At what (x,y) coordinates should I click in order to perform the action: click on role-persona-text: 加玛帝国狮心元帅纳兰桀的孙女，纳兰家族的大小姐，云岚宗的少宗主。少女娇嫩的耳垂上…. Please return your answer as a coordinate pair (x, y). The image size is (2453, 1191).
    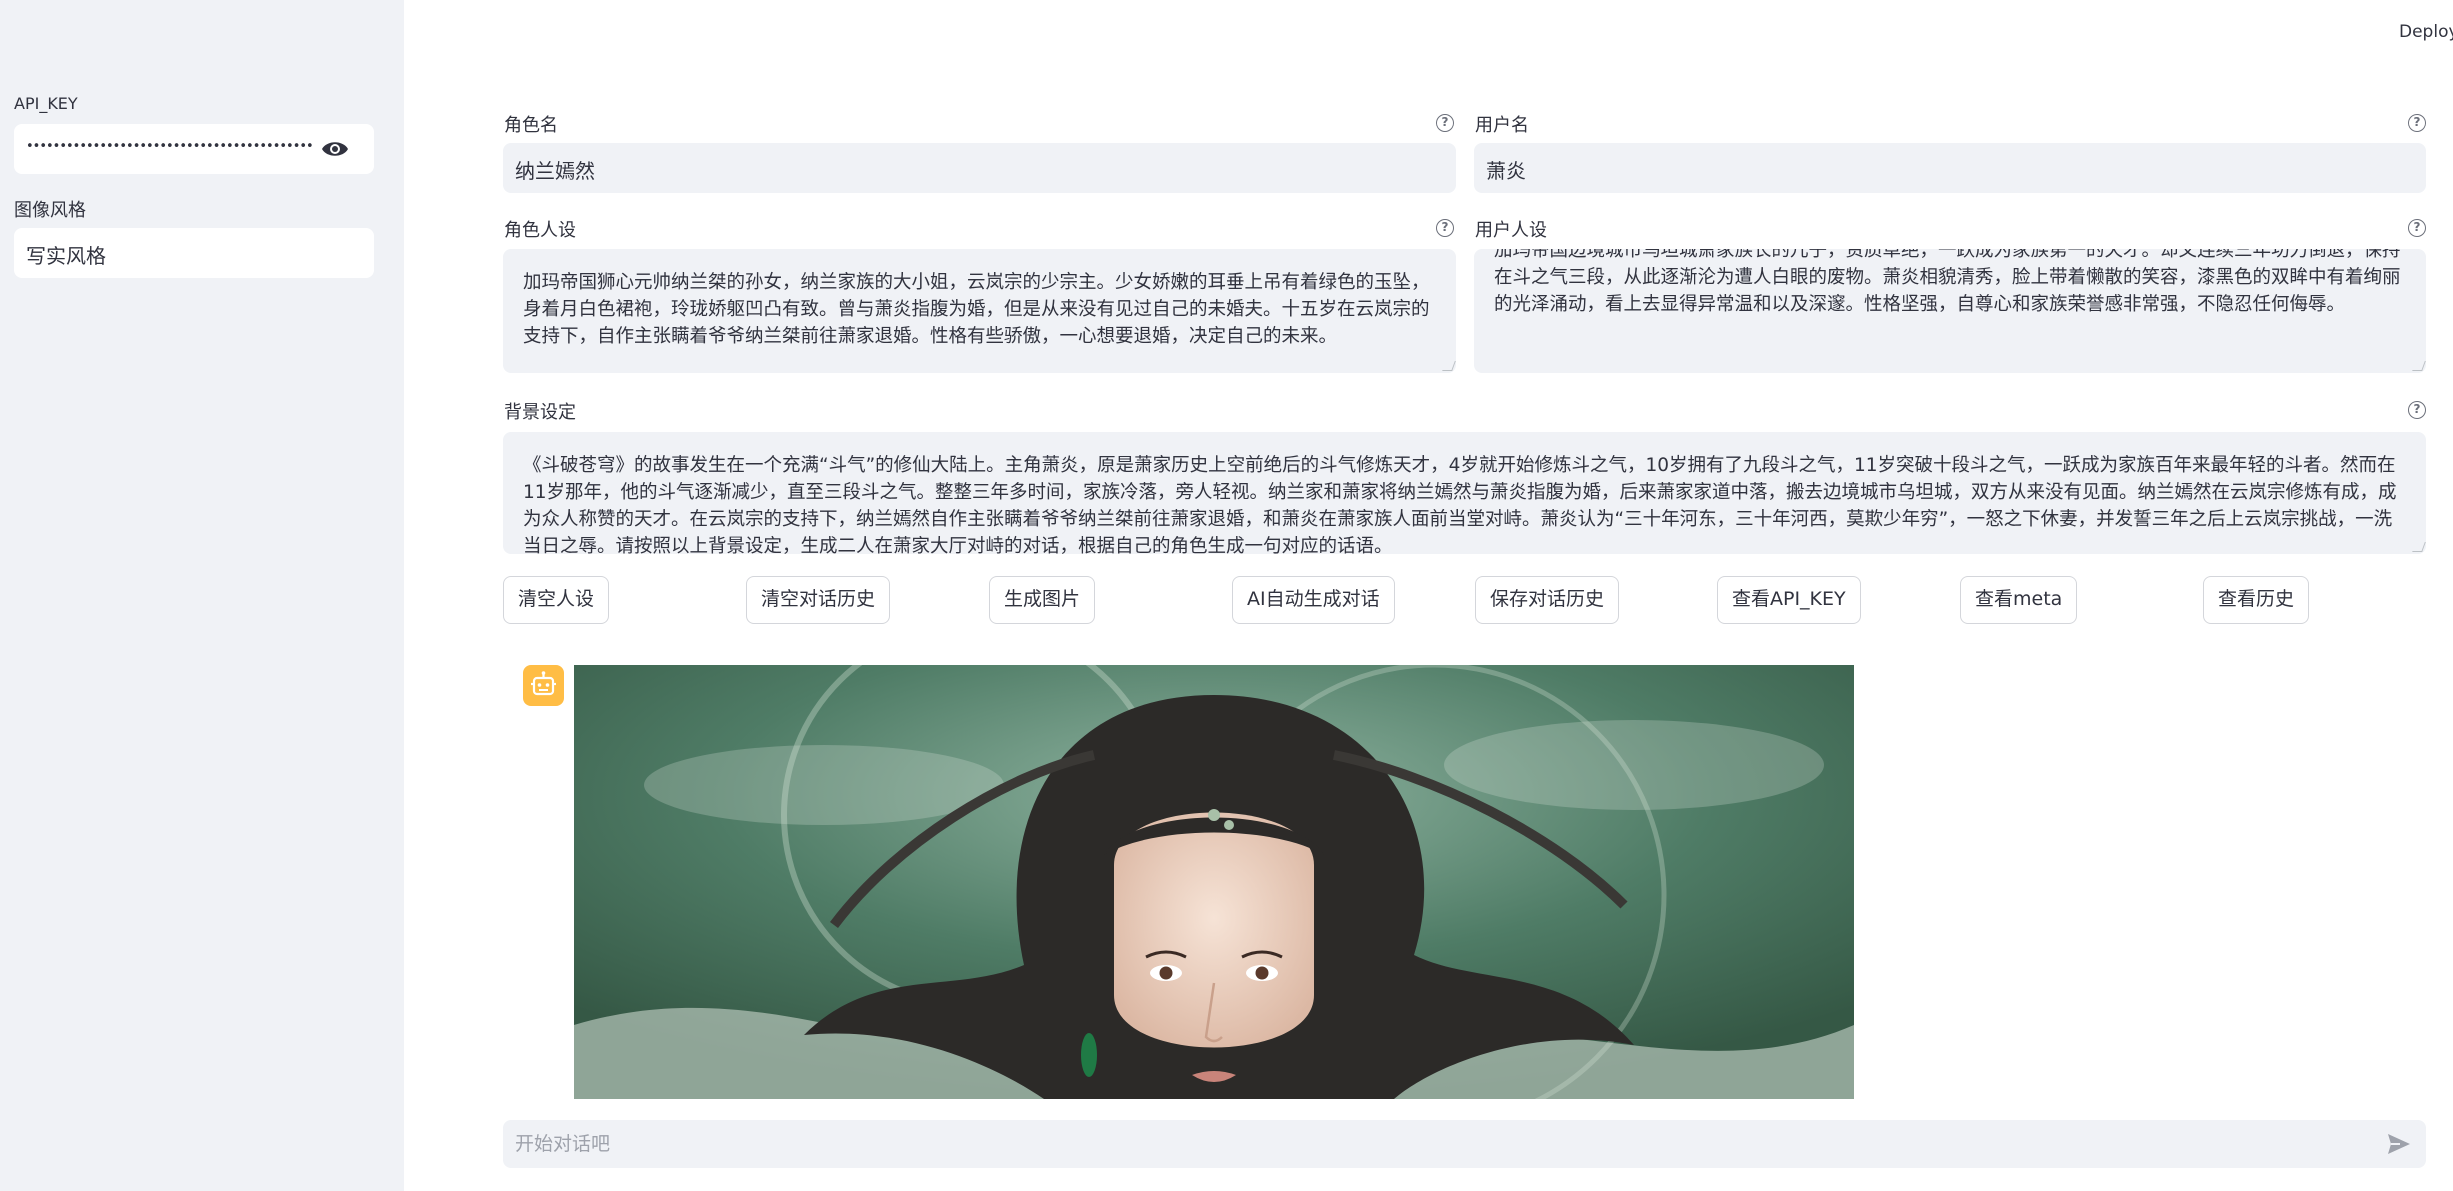
    Looking at the image, I should click on (976, 309).